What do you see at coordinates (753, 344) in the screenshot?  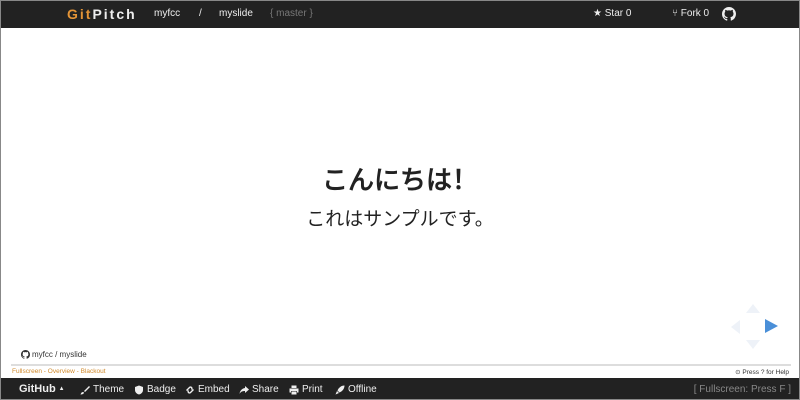 I see `nav-down-arrow-icon` at bounding box center [753, 344].